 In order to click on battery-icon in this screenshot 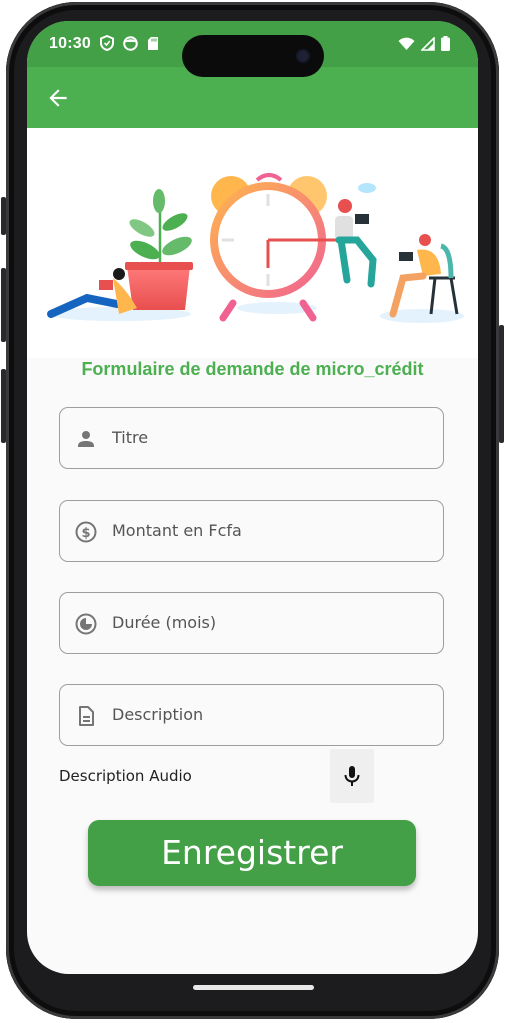, I will do `click(445, 43)`.